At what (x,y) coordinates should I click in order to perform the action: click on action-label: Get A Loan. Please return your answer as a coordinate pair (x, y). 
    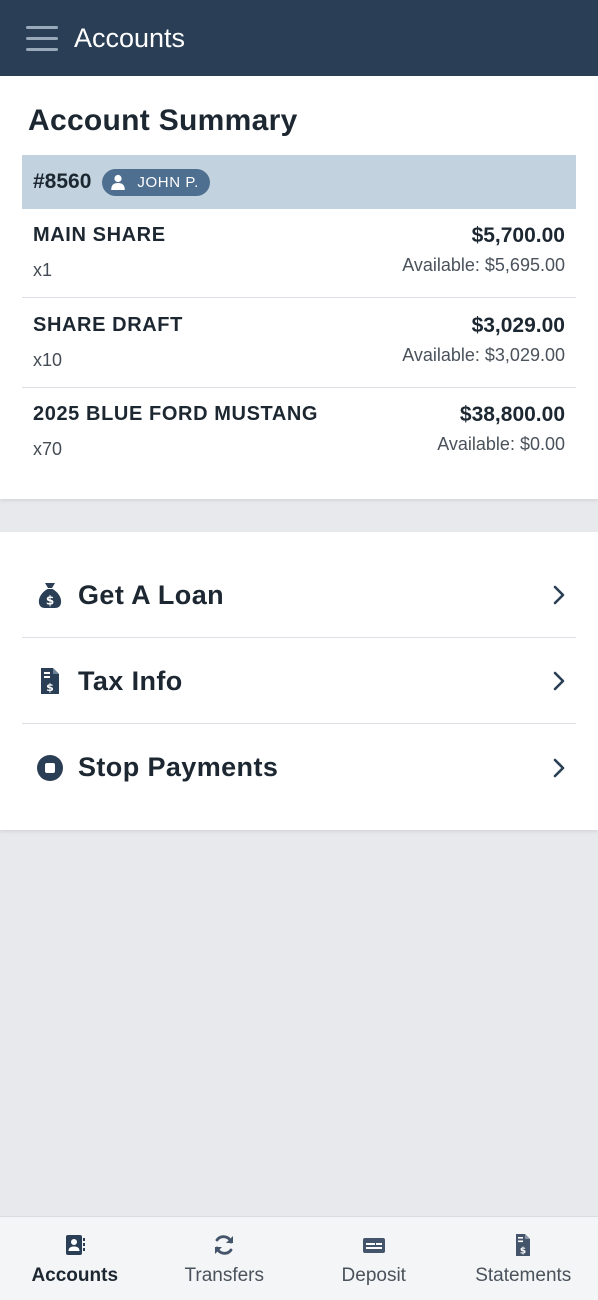
    Looking at the image, I should click on (151, 594).